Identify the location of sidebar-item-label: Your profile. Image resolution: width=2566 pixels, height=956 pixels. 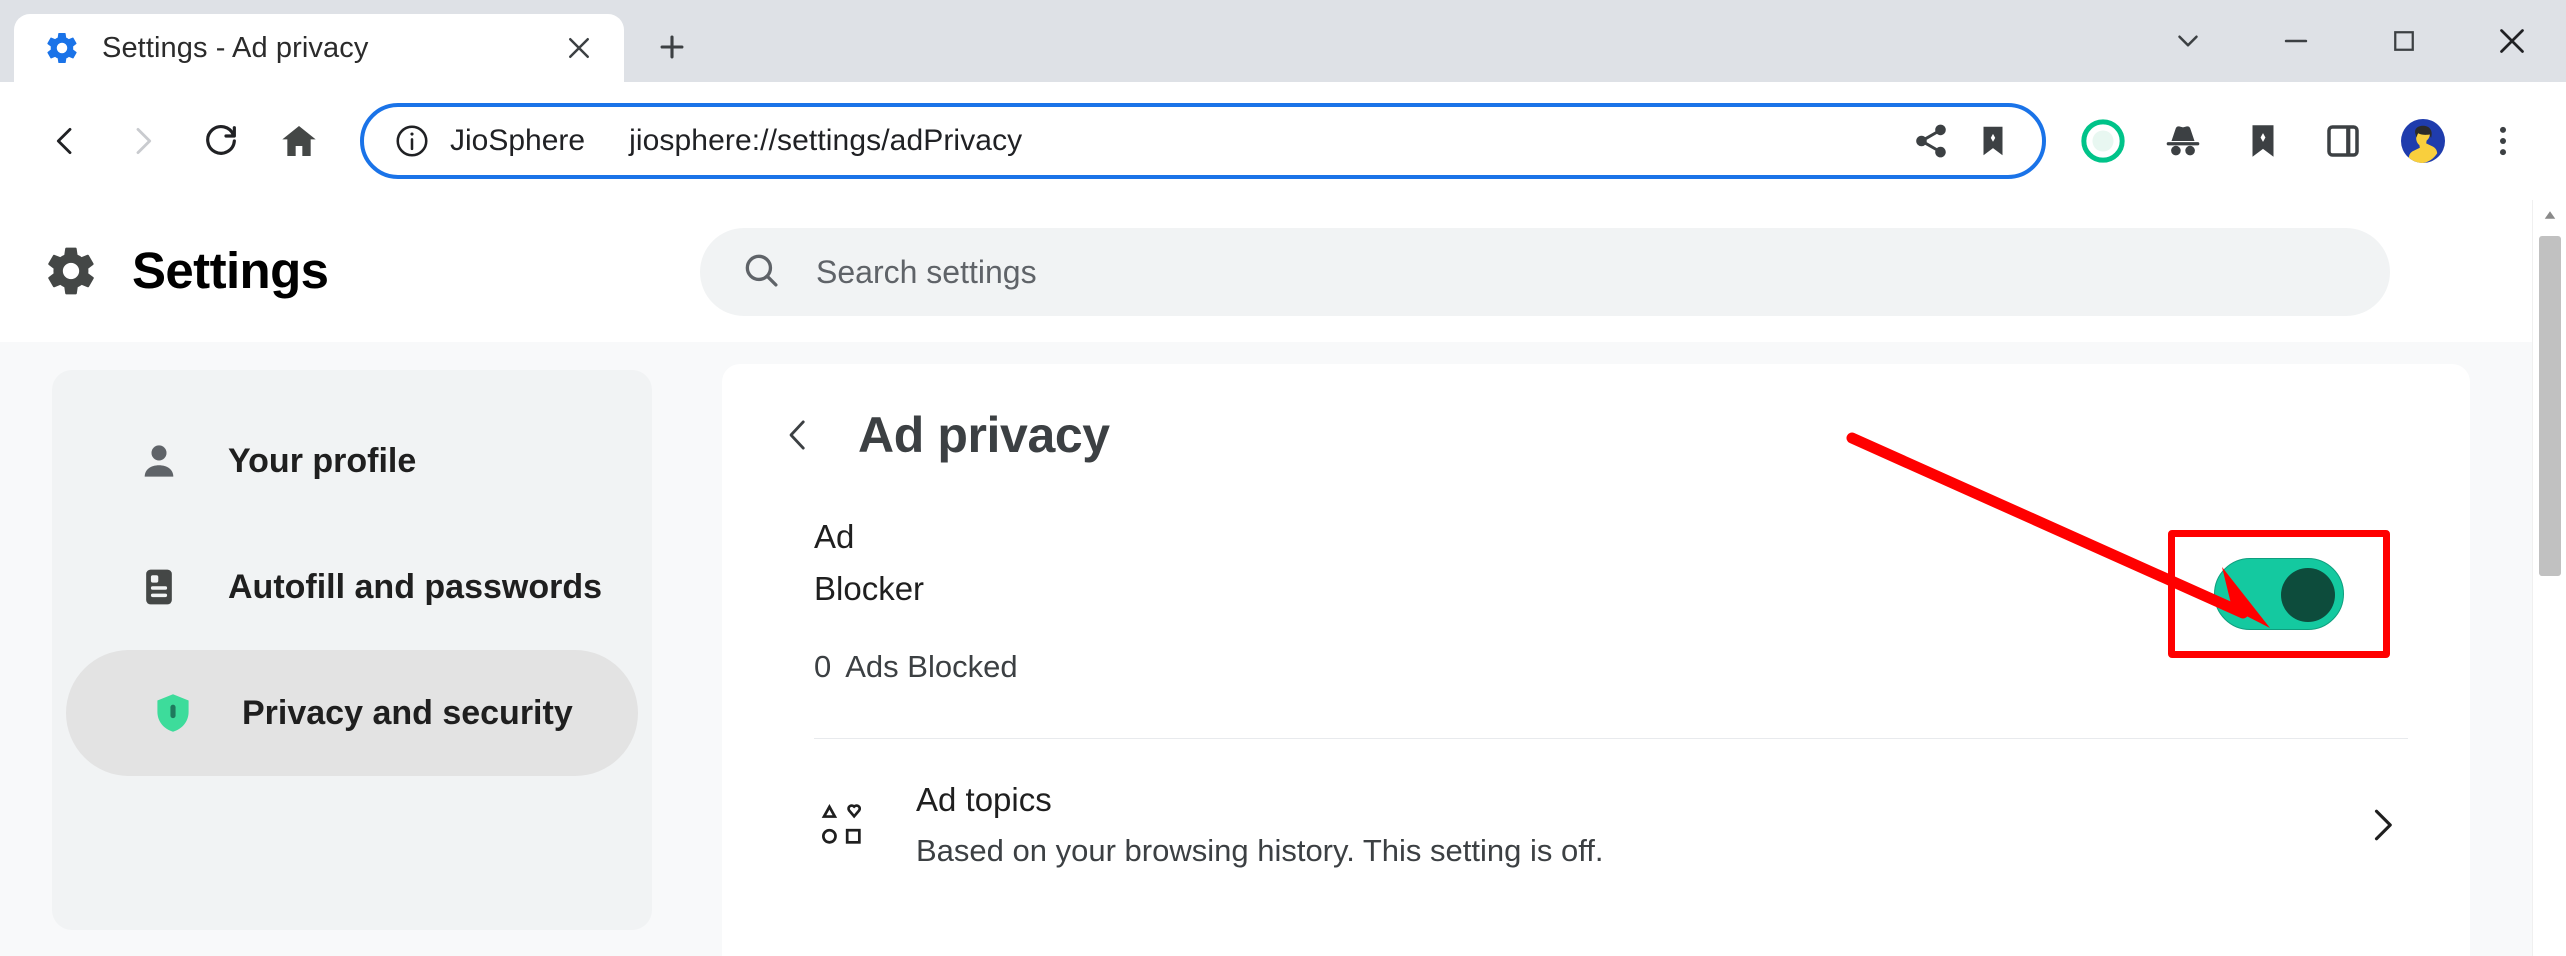
(322, 460).